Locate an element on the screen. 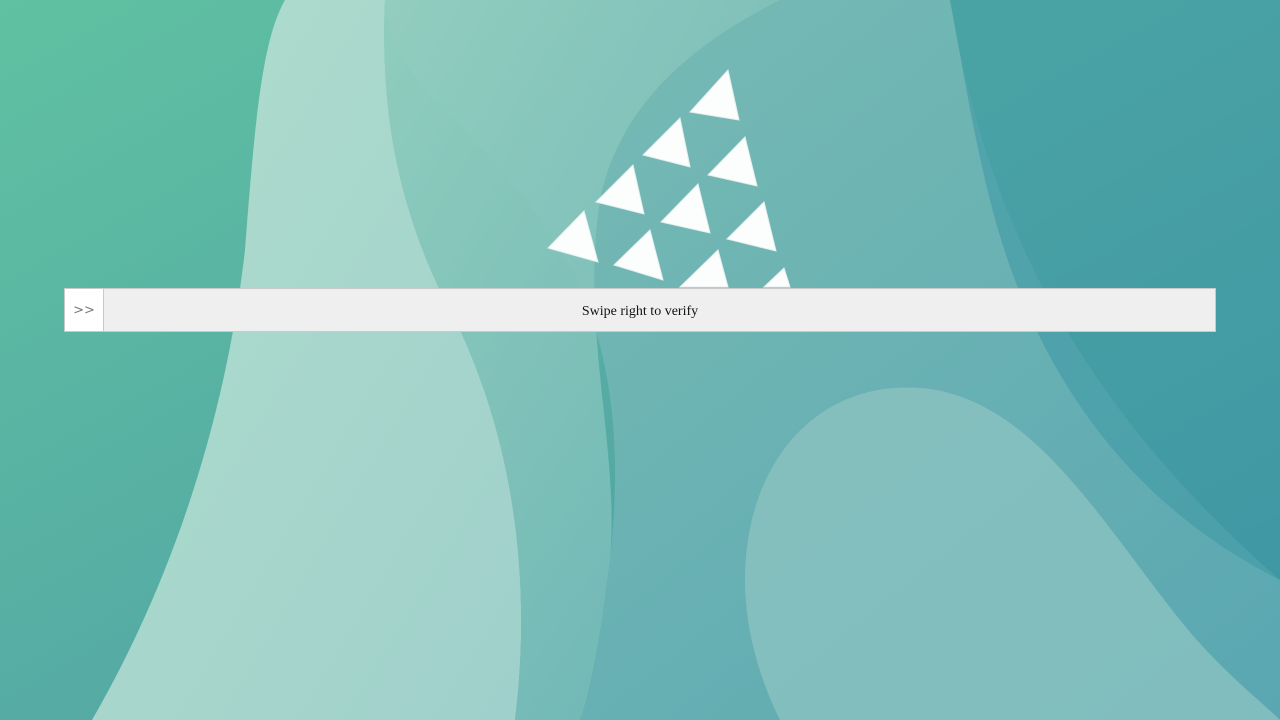 This screenshot has width=1280, height=720. slider-handle: >> is located at coordinates (84, 310).